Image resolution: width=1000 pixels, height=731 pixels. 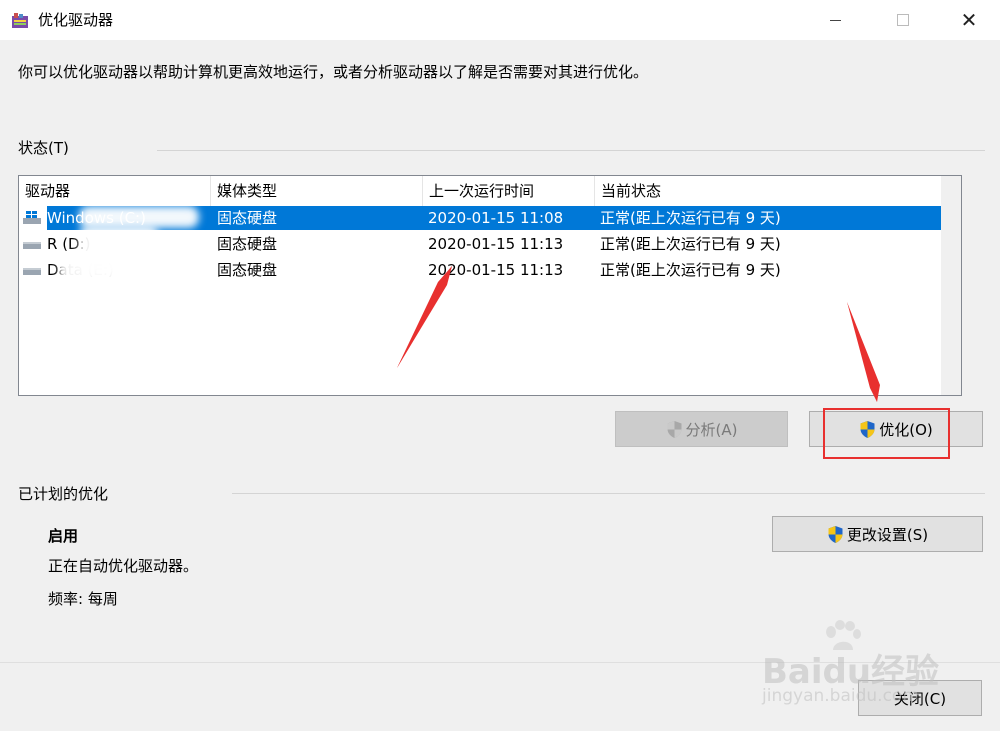 I want to click on arrow-to-optimize-shaft, so click(x=863, y=352).